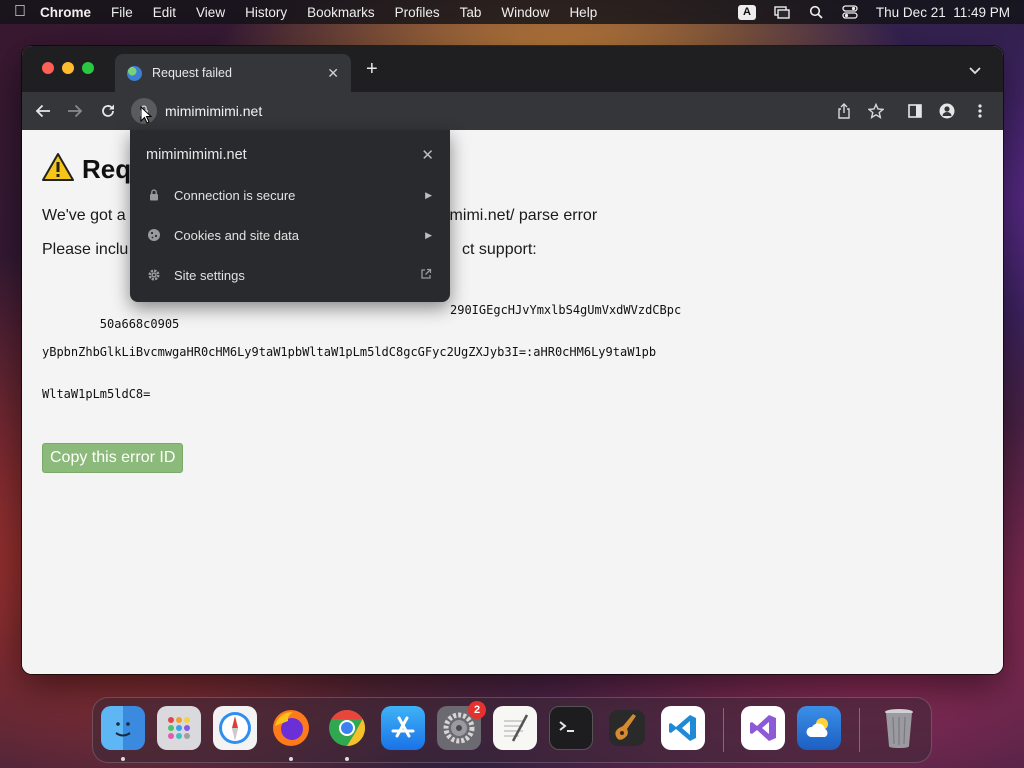 The image size is (1024, 768). I want to click on firefox-dock-icon, so click(291, 728).